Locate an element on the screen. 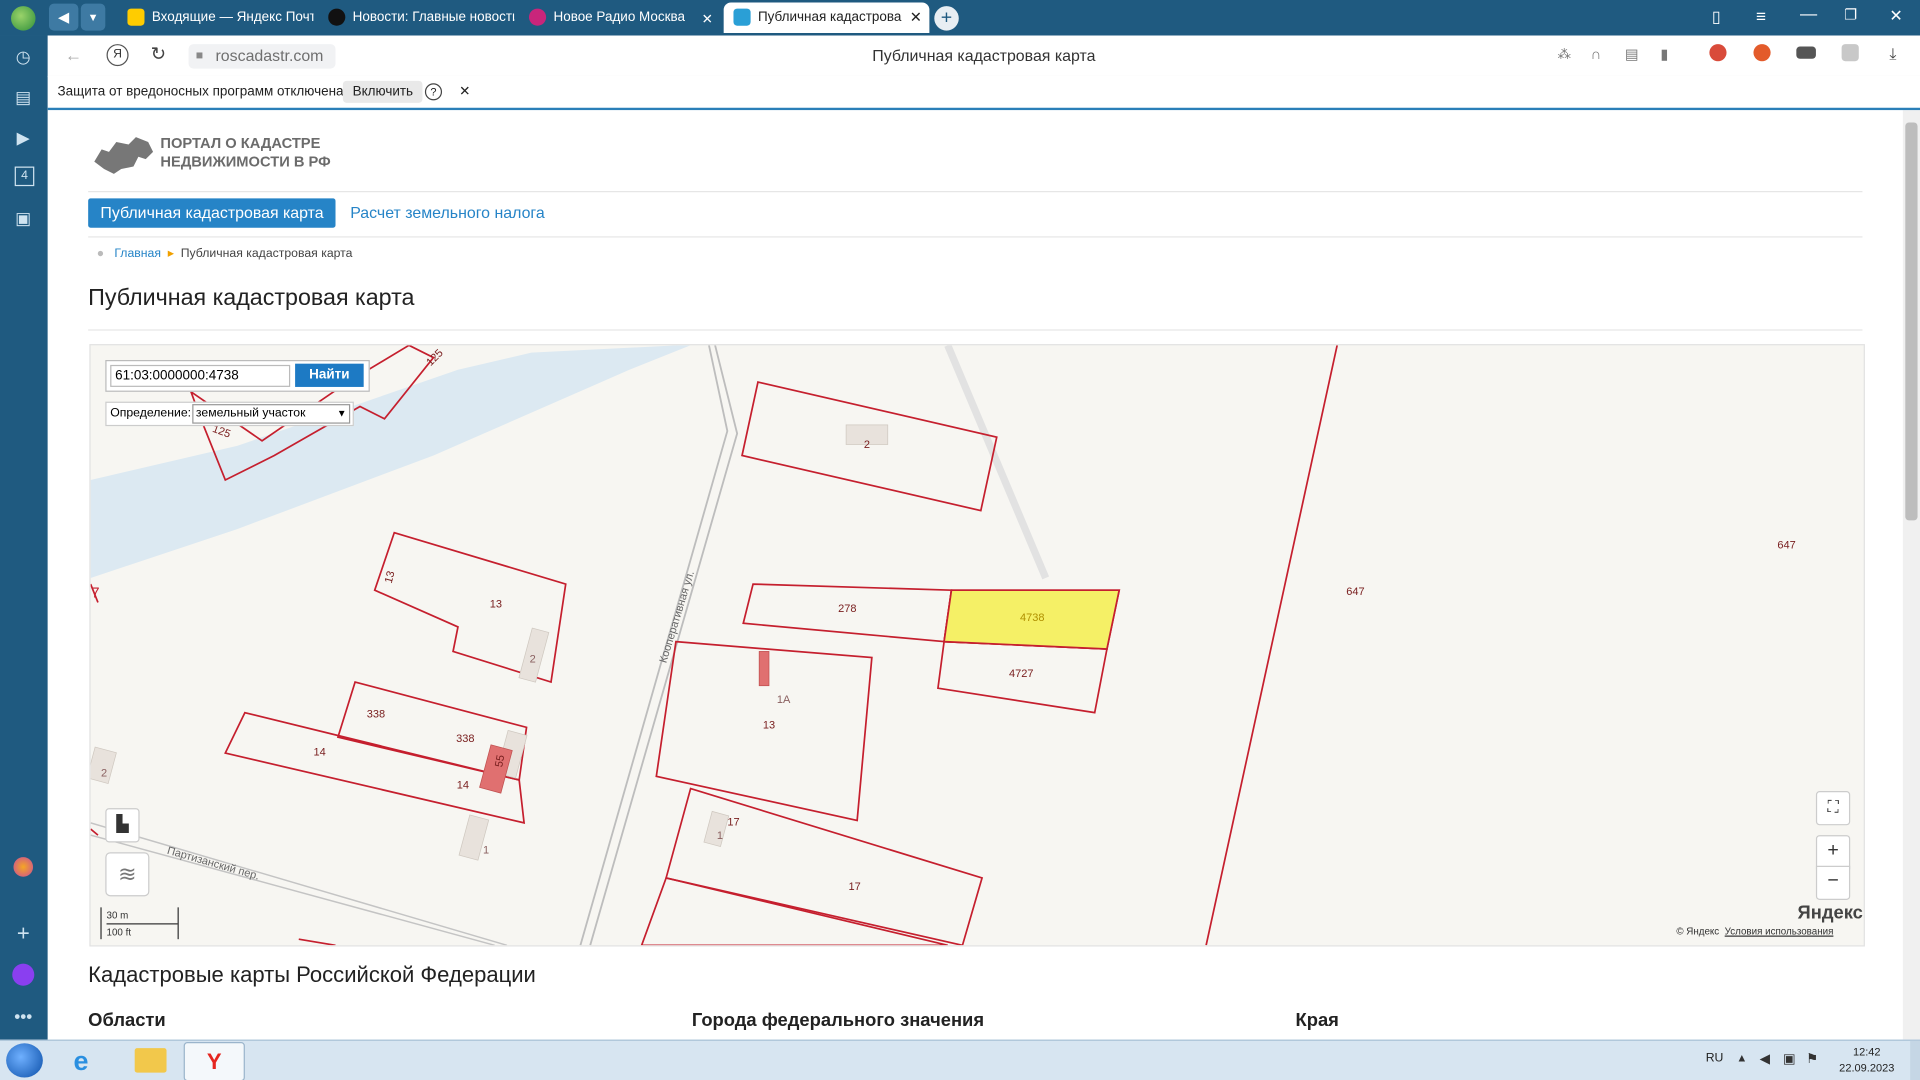  tab-cadastre: Публичная кадастрова ✕ is located at coordinates (826, 18).